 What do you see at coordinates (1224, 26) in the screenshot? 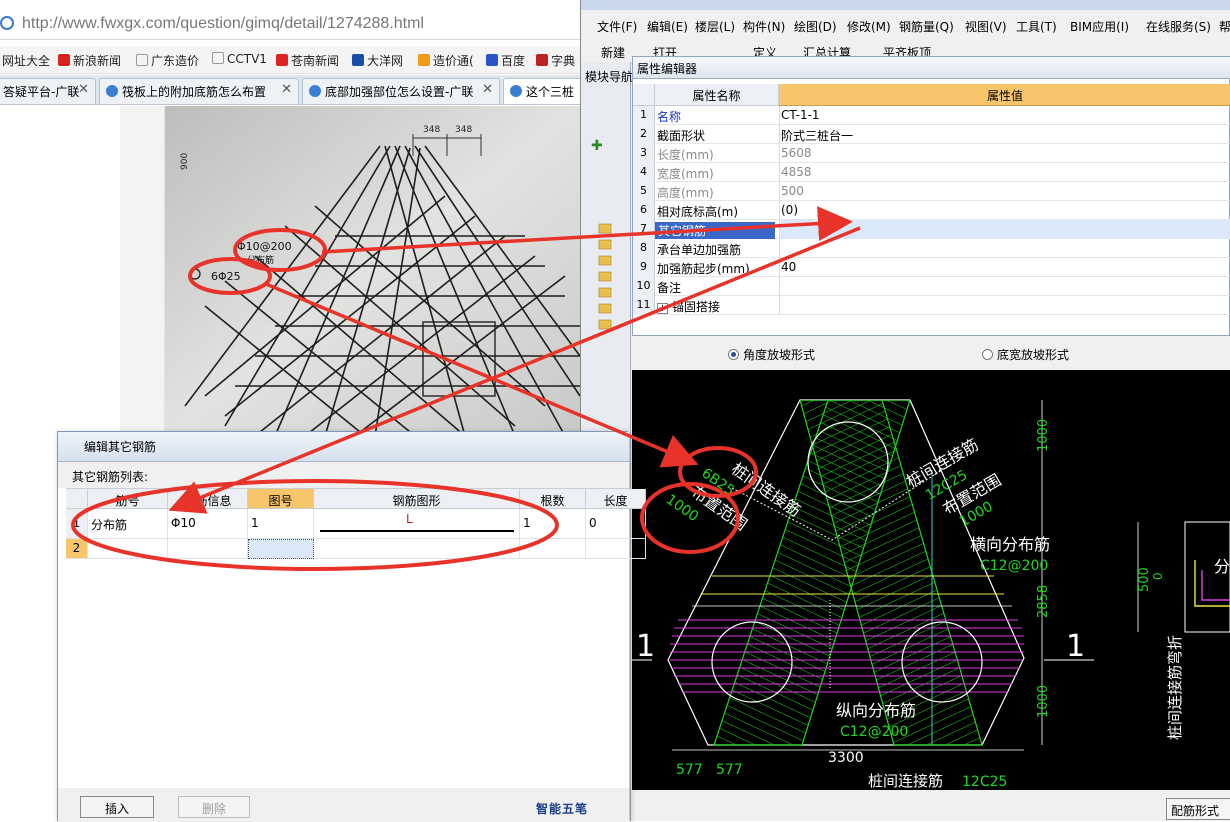
I see `menu-help: 帮助` at bounding box center [1224, 26].